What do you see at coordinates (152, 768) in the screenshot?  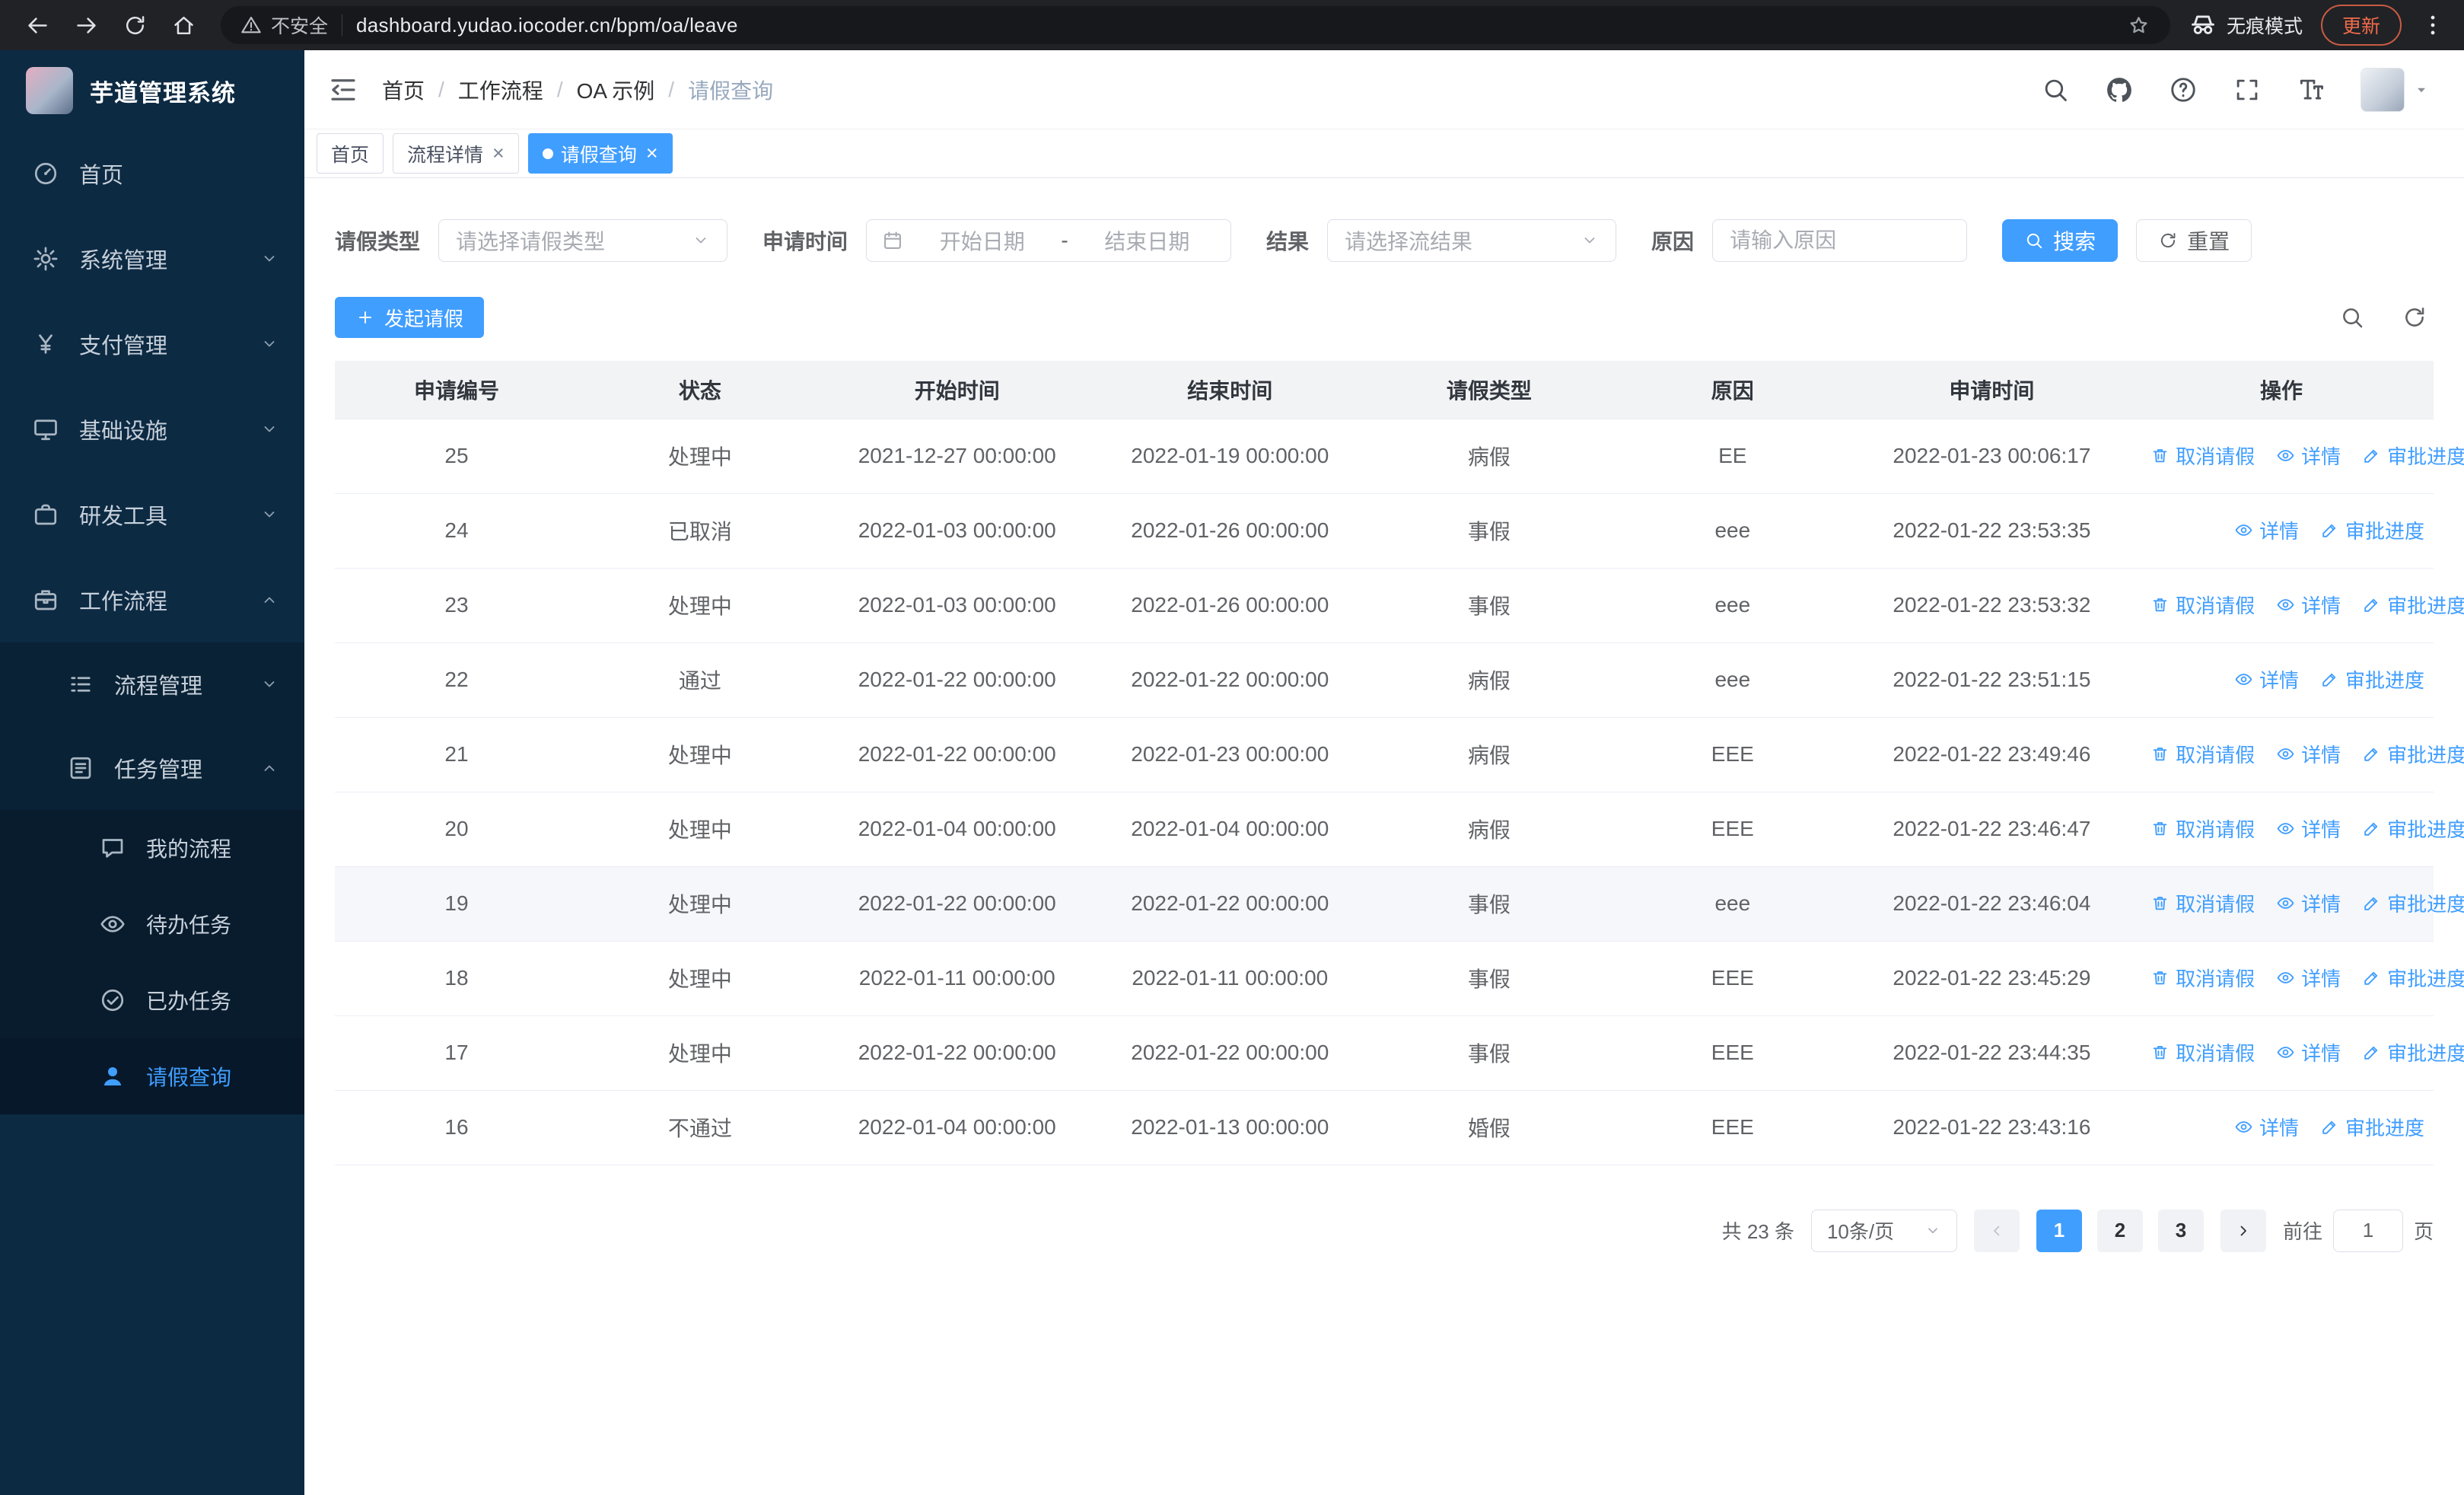 I see `sidebar-item-7: 任务管理` at bounding box center [152, 768].